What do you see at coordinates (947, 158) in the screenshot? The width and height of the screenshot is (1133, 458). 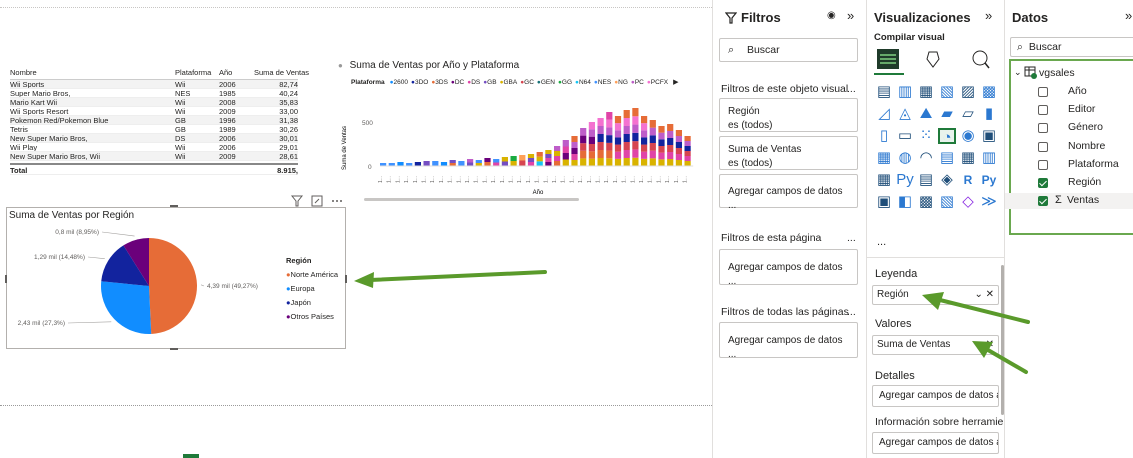 I see `gauge-icon: ▤` at bounding box center [947, 158].